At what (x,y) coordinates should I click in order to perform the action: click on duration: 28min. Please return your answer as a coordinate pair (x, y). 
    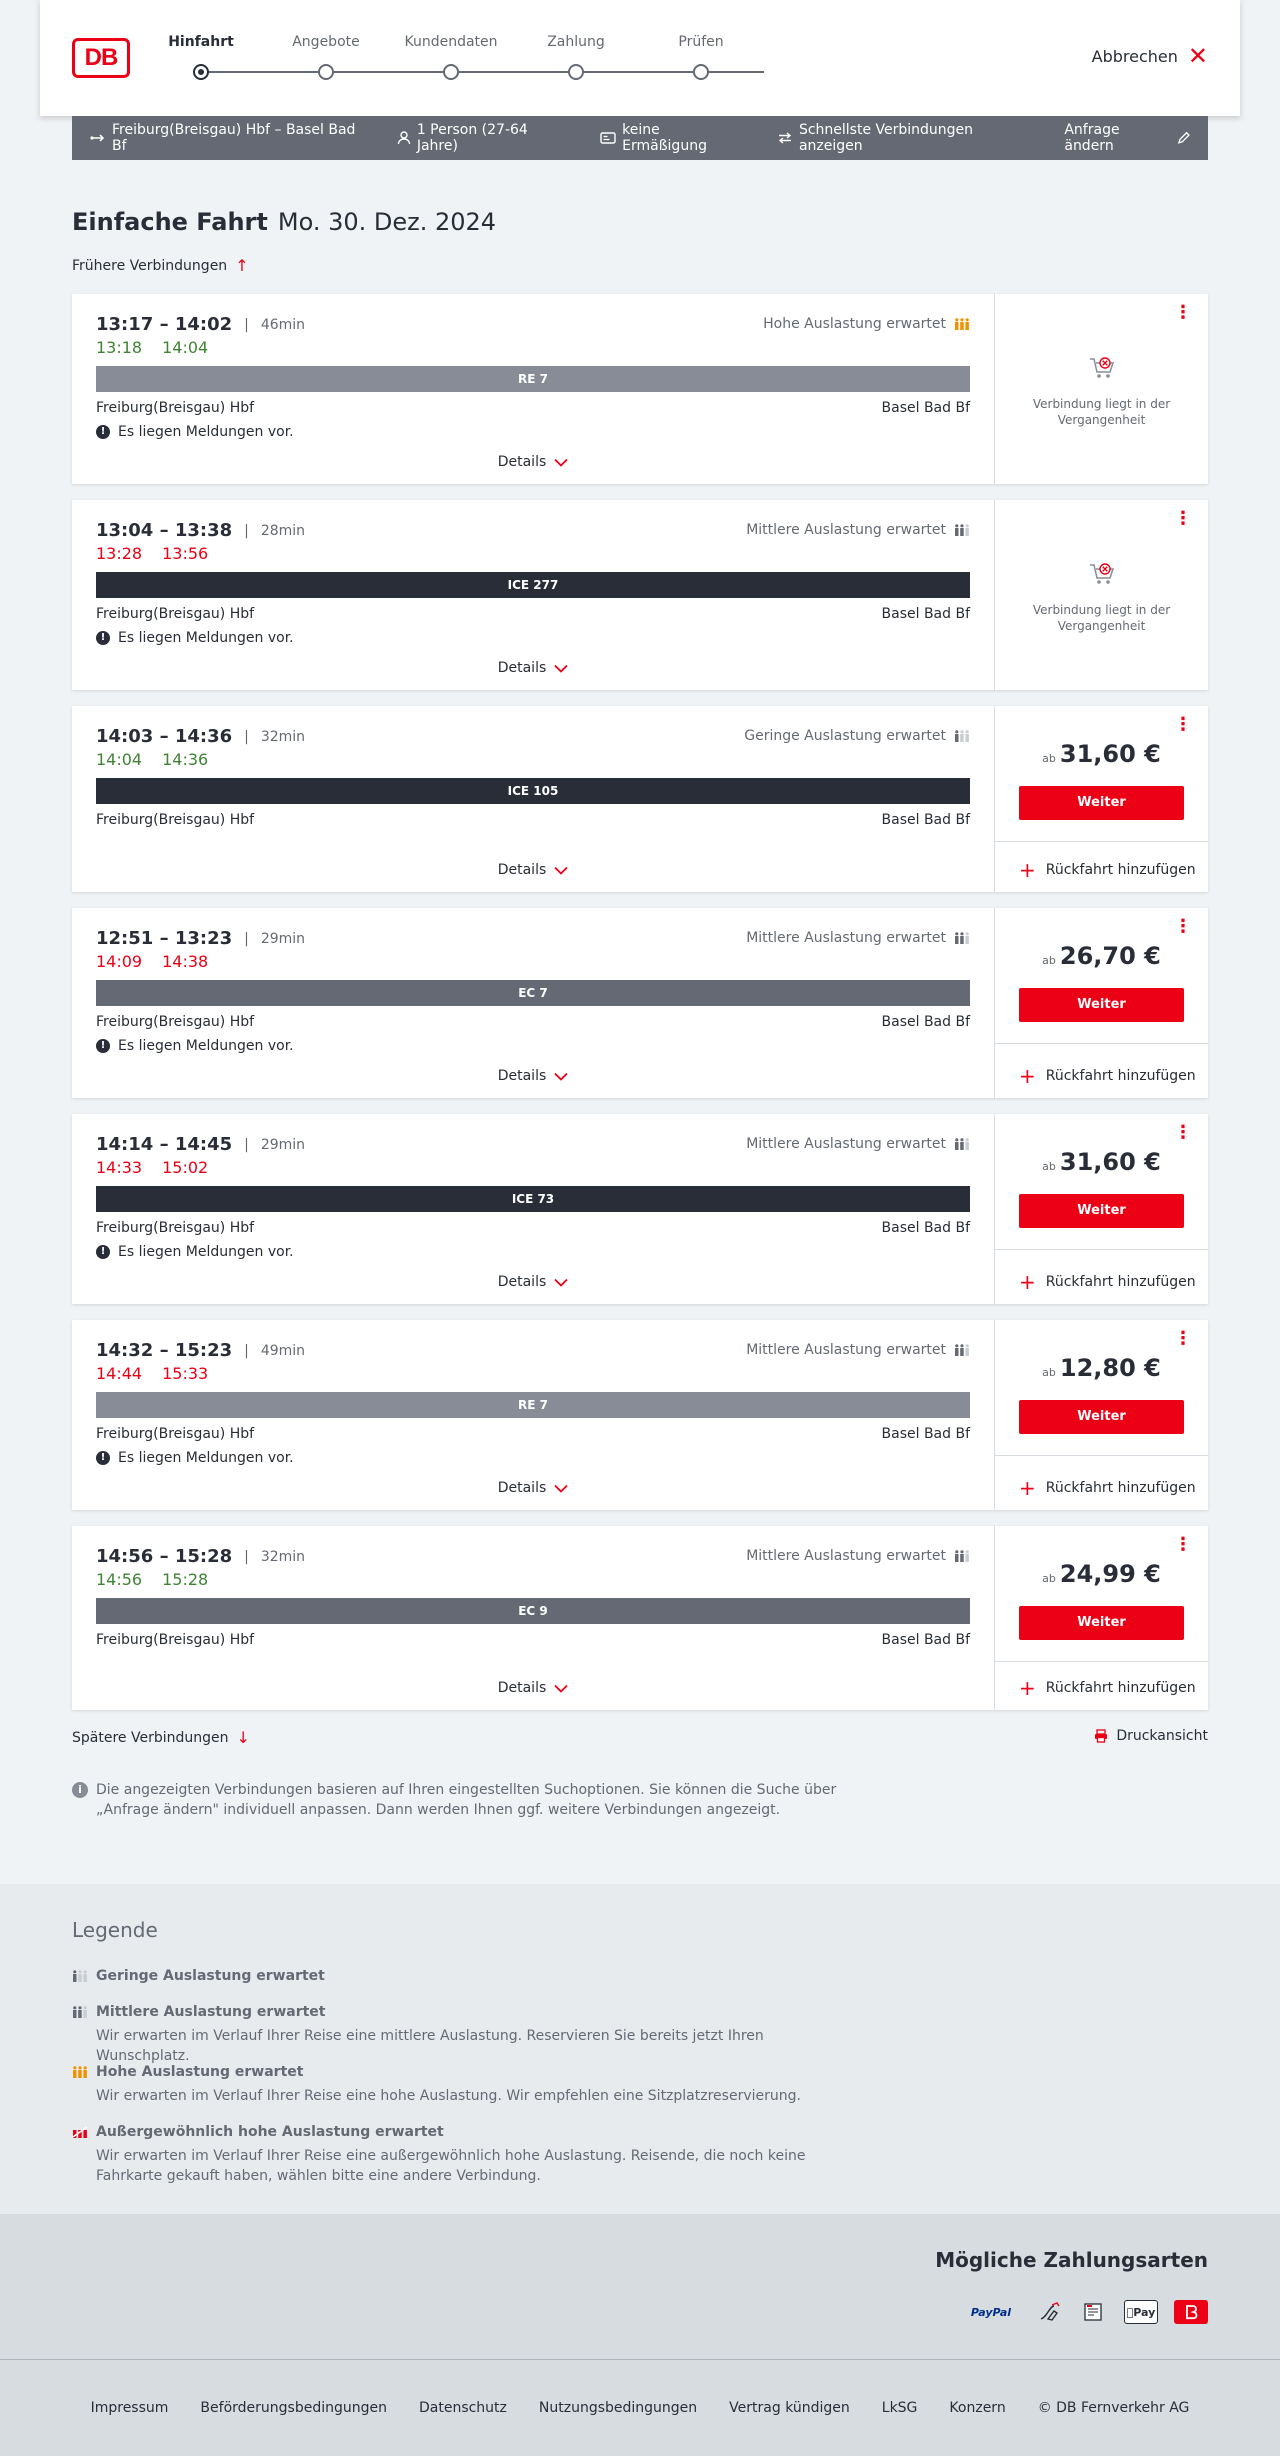
    Looking at the image, I should click on (283, 530).